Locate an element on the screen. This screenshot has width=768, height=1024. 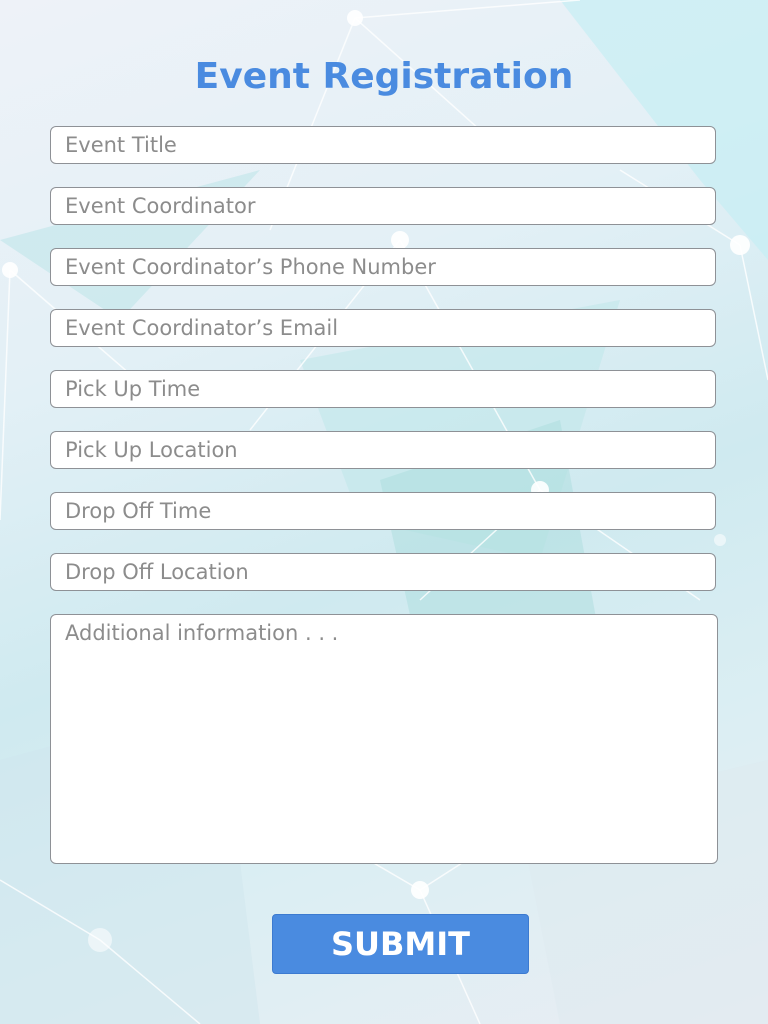
submit-button: SUBMIT is located at coordinates (400, 944).